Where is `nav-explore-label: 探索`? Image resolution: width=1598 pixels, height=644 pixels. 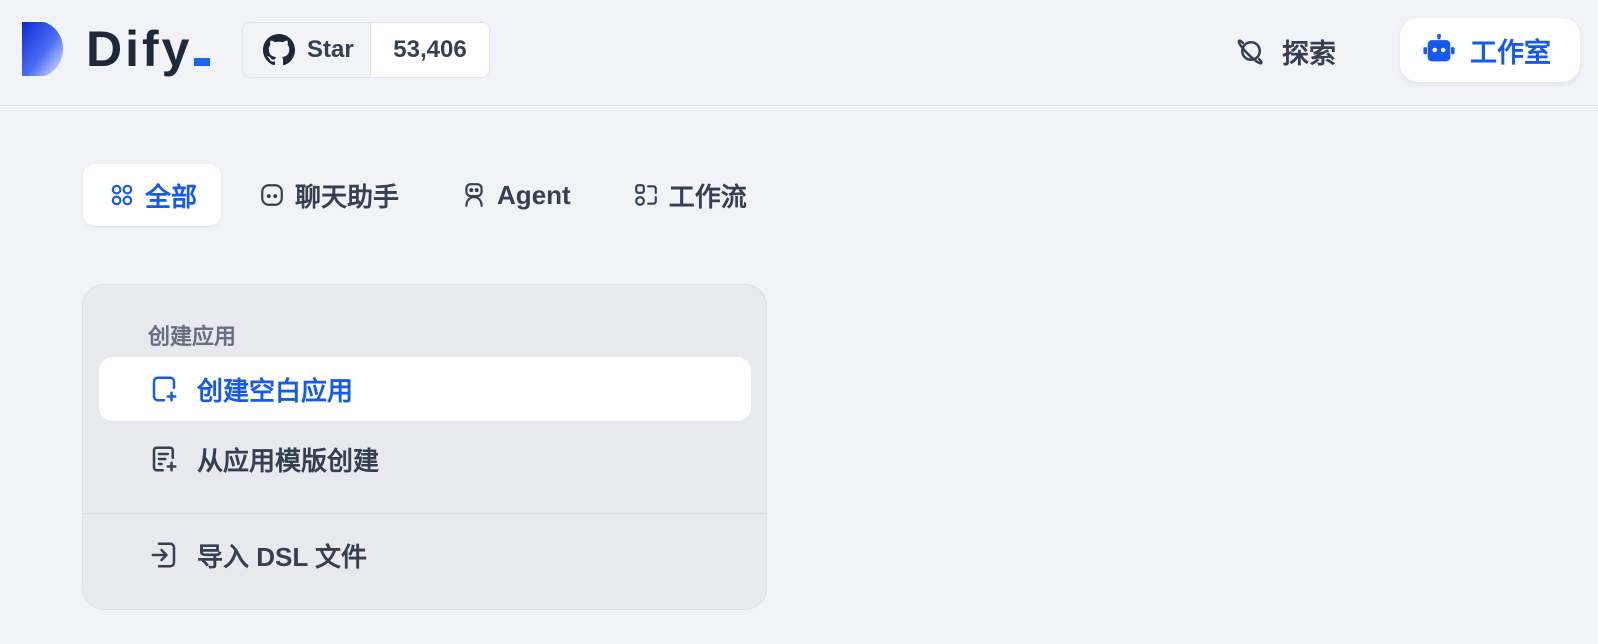 nav-explore-label: 探索 is located at coordinates (1309, 53).